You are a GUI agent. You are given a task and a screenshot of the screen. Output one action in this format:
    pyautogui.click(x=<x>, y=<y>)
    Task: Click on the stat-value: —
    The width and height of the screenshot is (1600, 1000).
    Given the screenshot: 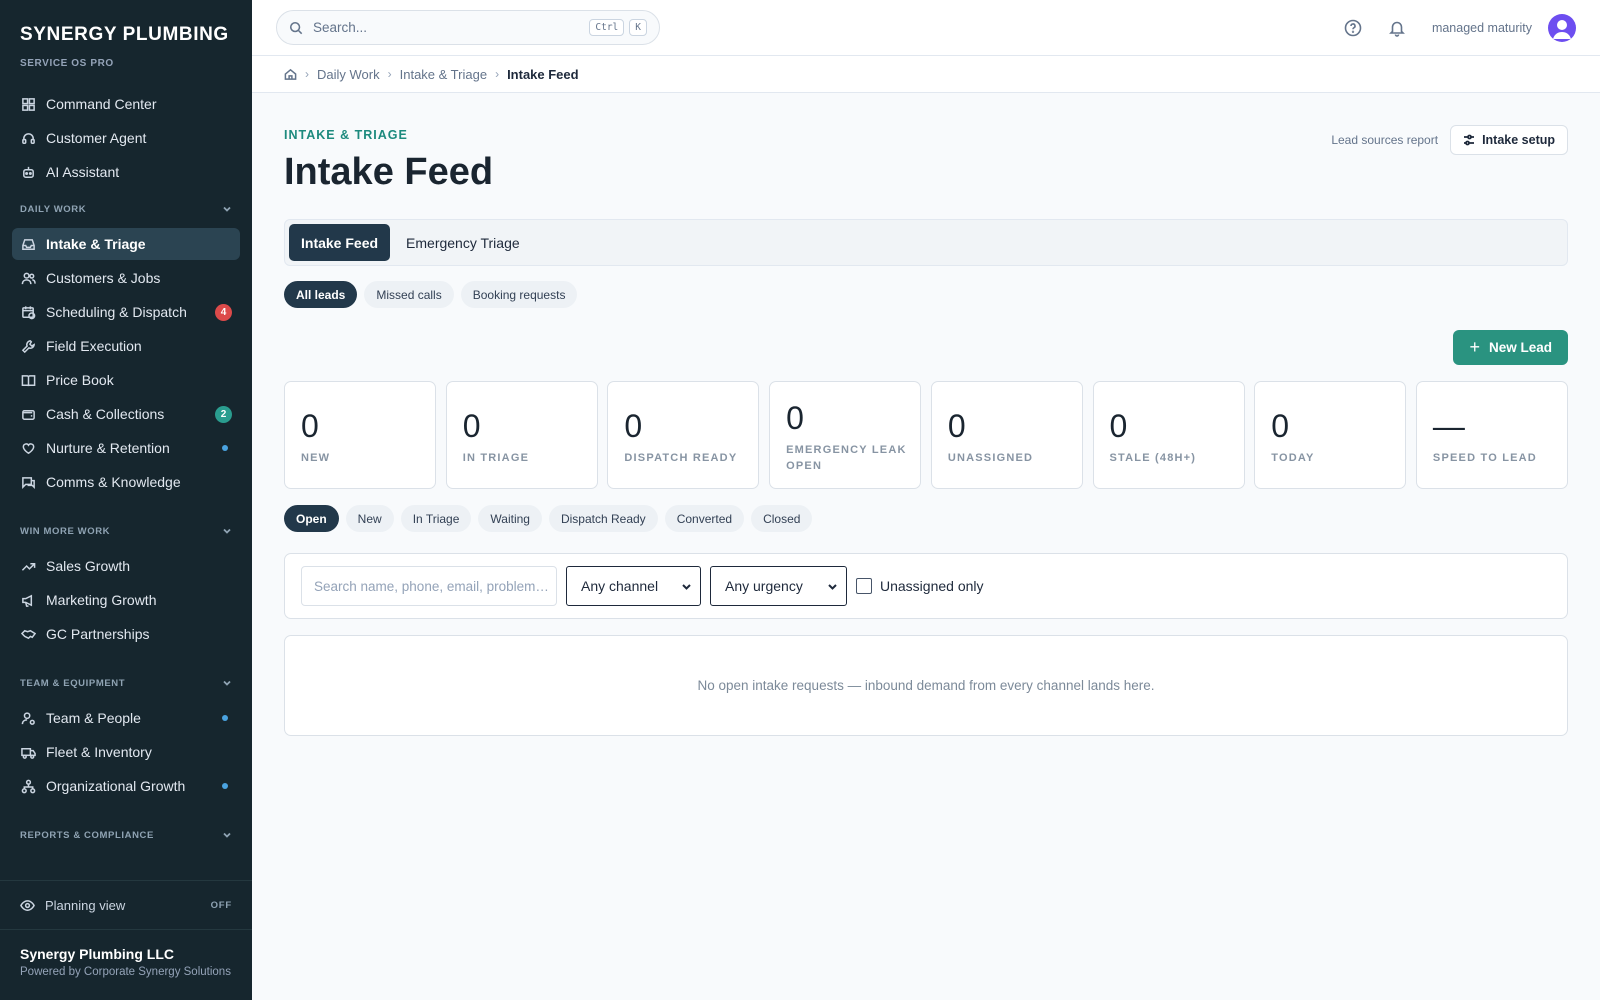 What is the action you would take?
    pyautogui.click(x=1448, y=426)
    